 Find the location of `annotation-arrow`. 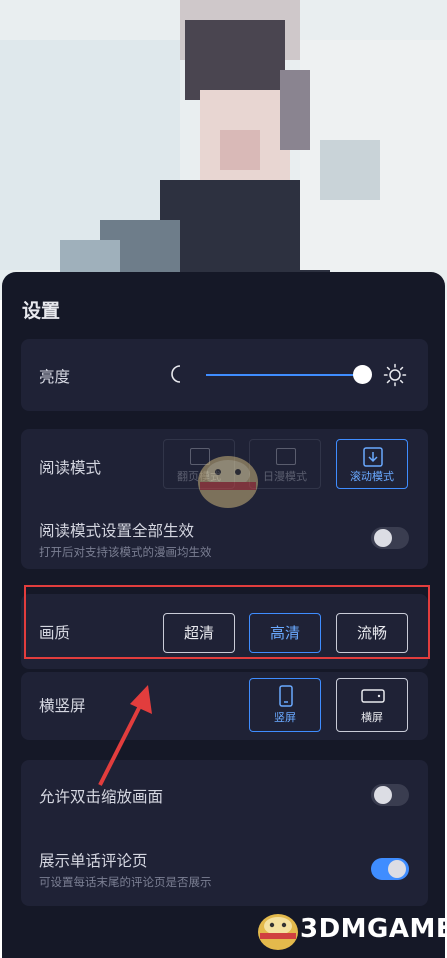

annotation-arrow is located at coordinates (125, 735).